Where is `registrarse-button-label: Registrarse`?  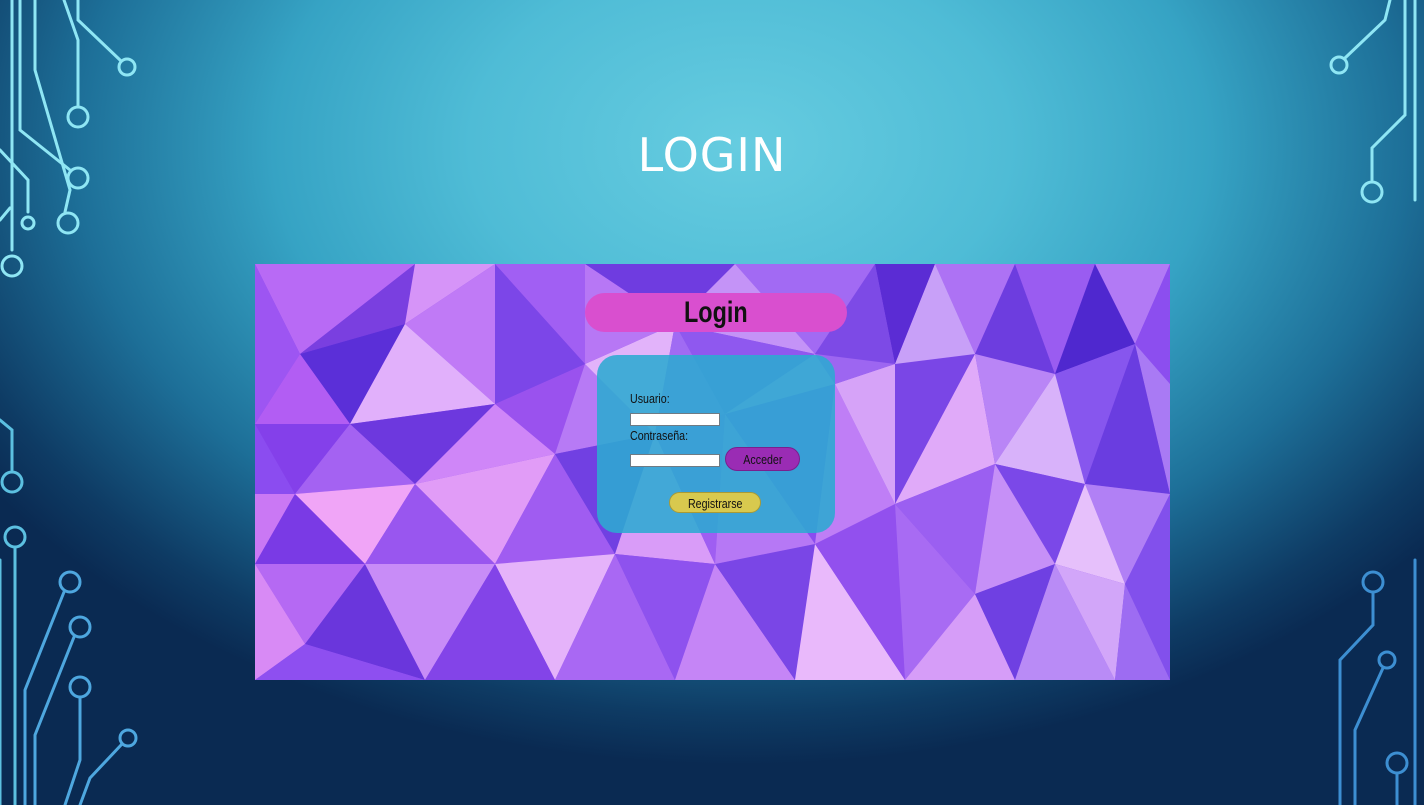 registrarse-button-label: Registrarse is located at coordinates (715, 503).